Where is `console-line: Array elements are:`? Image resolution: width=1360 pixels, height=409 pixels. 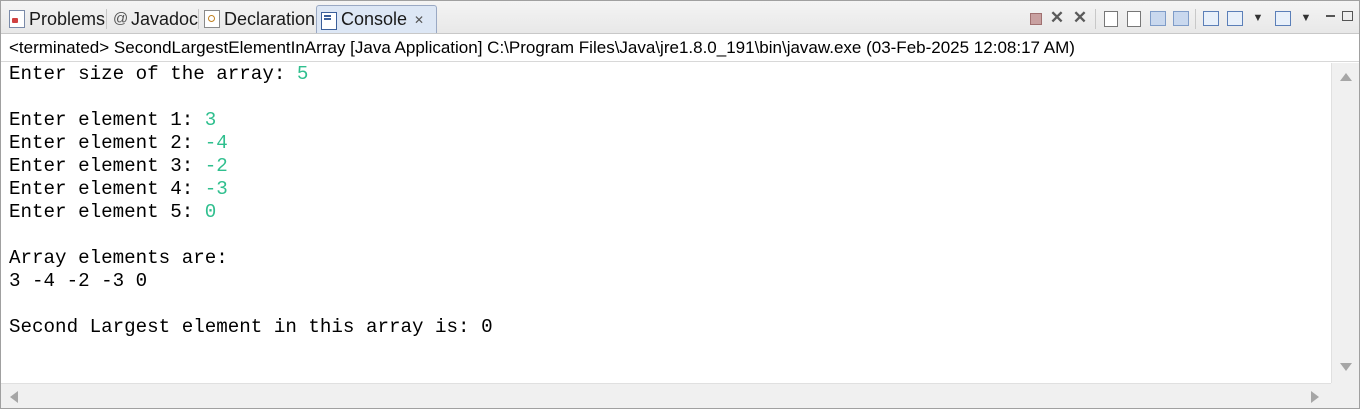
console-line: Array elements are: is located at coordinates (670, 258).